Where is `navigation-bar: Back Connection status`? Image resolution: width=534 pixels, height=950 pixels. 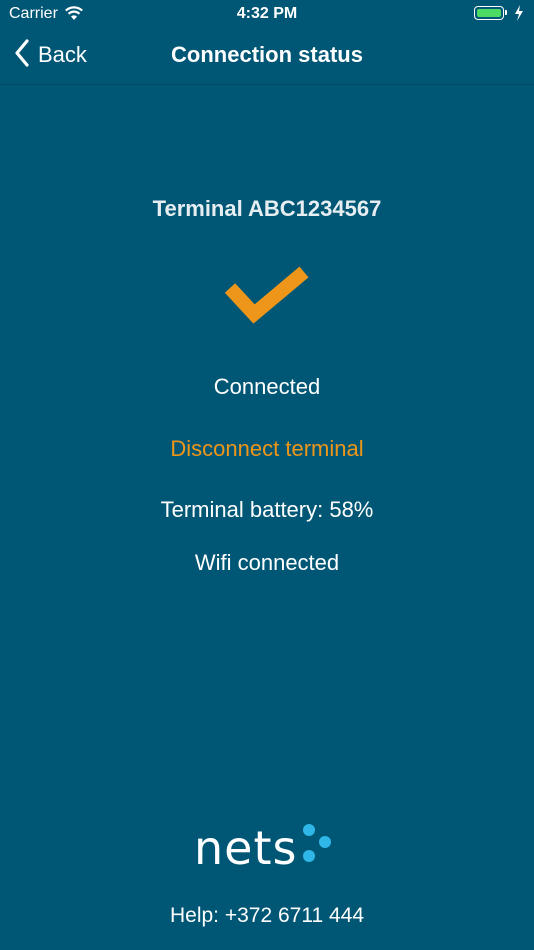
navigation-bar: Back Connection status is located at coordinates (267, 56).